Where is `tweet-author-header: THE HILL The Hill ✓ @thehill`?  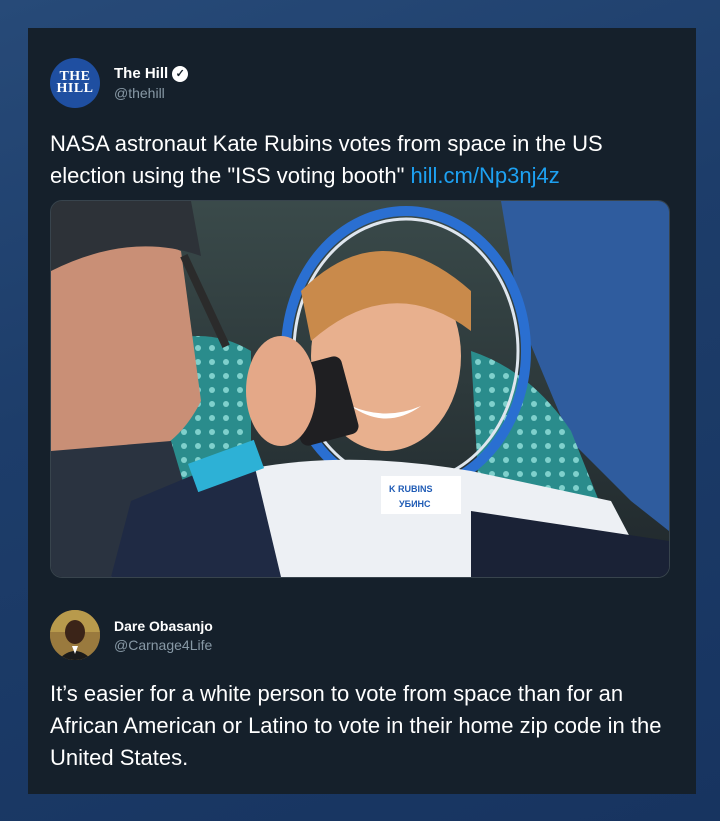 tweet-author-header: THE HILL The Hill ✓ @thehill is located at coordinates (119, 83).